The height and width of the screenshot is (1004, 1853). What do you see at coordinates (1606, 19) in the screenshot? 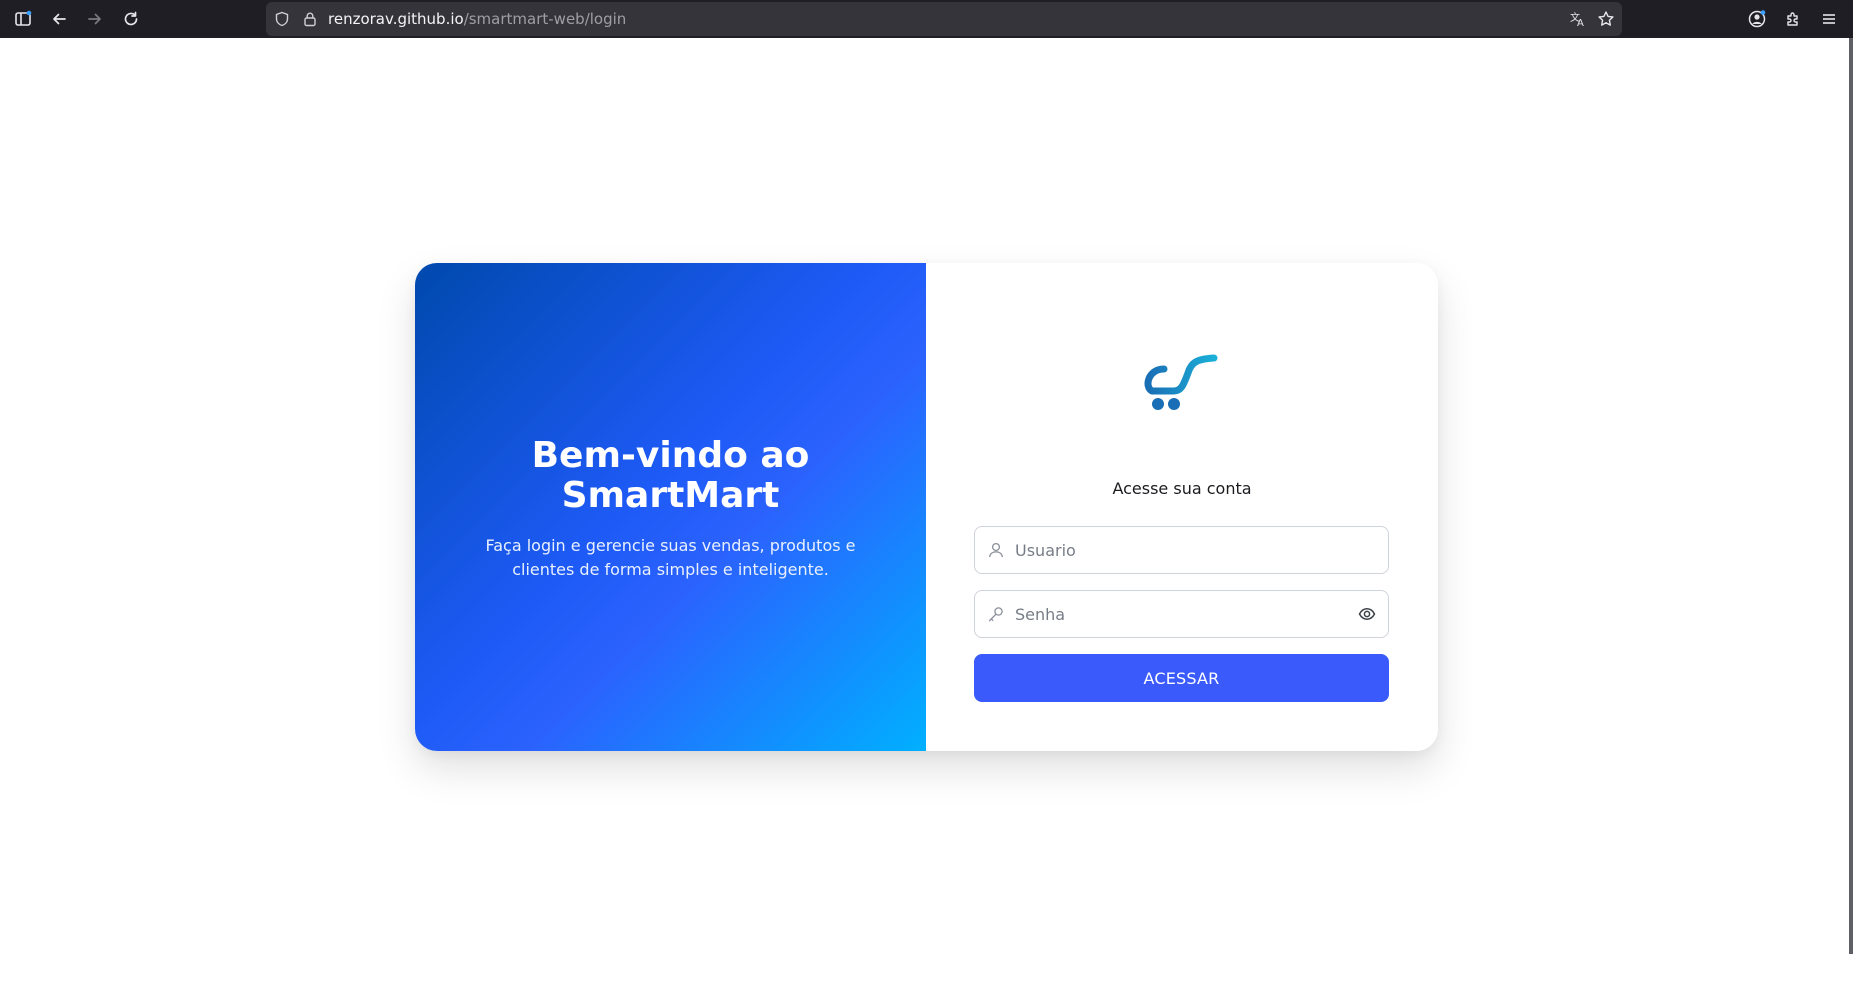
I see `bookmark-star-icon` at bounding box center [1606, 19].